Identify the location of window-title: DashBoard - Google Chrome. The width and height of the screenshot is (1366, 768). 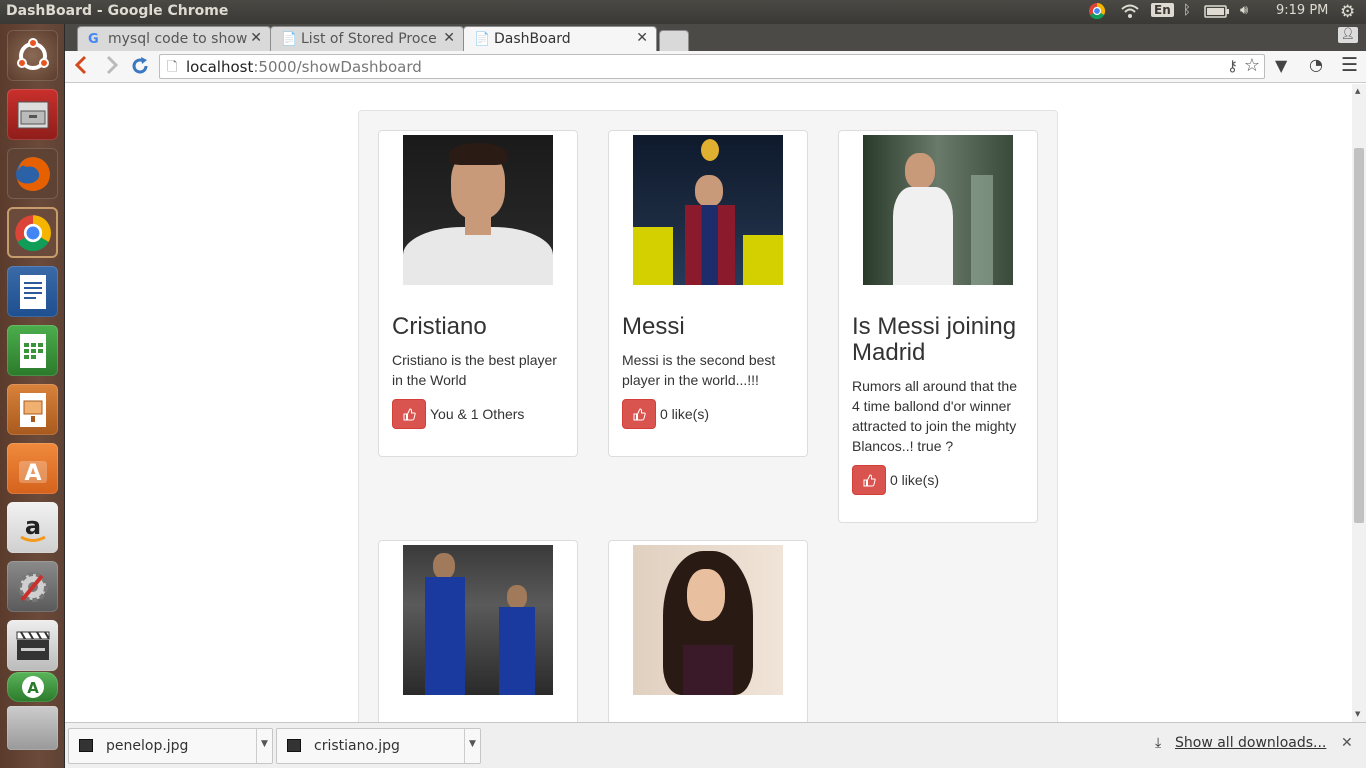
(117, 11).